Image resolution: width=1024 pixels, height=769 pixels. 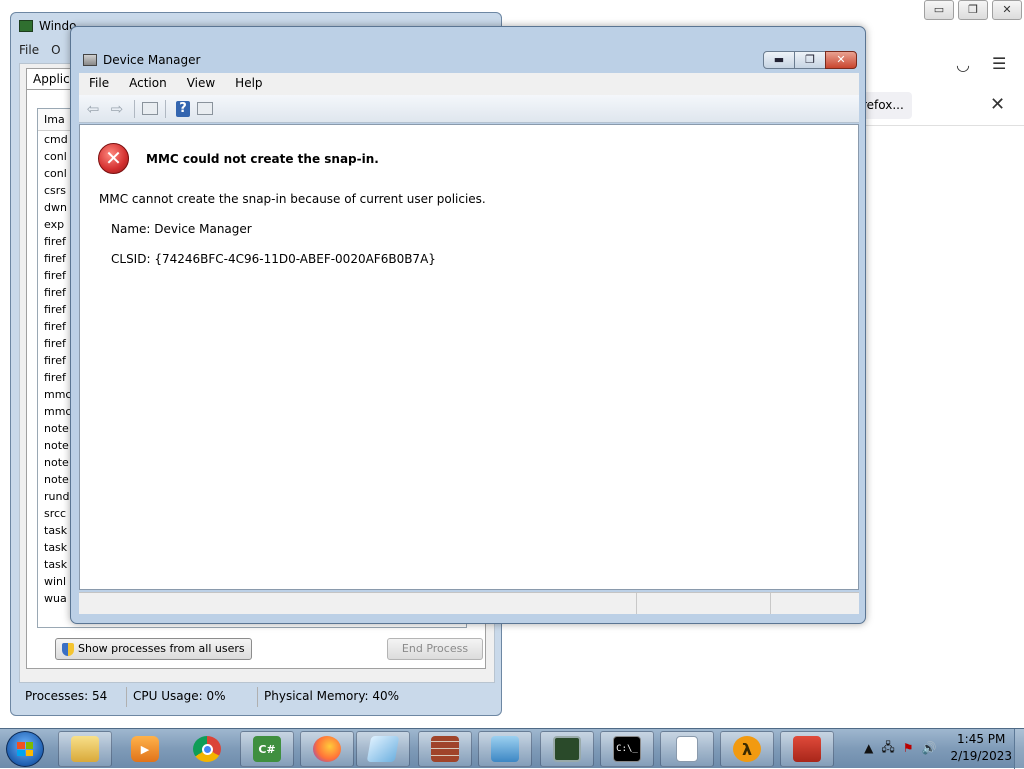 I want to click on firefox-minimize-button: ▭, so click(x=939, y=10).